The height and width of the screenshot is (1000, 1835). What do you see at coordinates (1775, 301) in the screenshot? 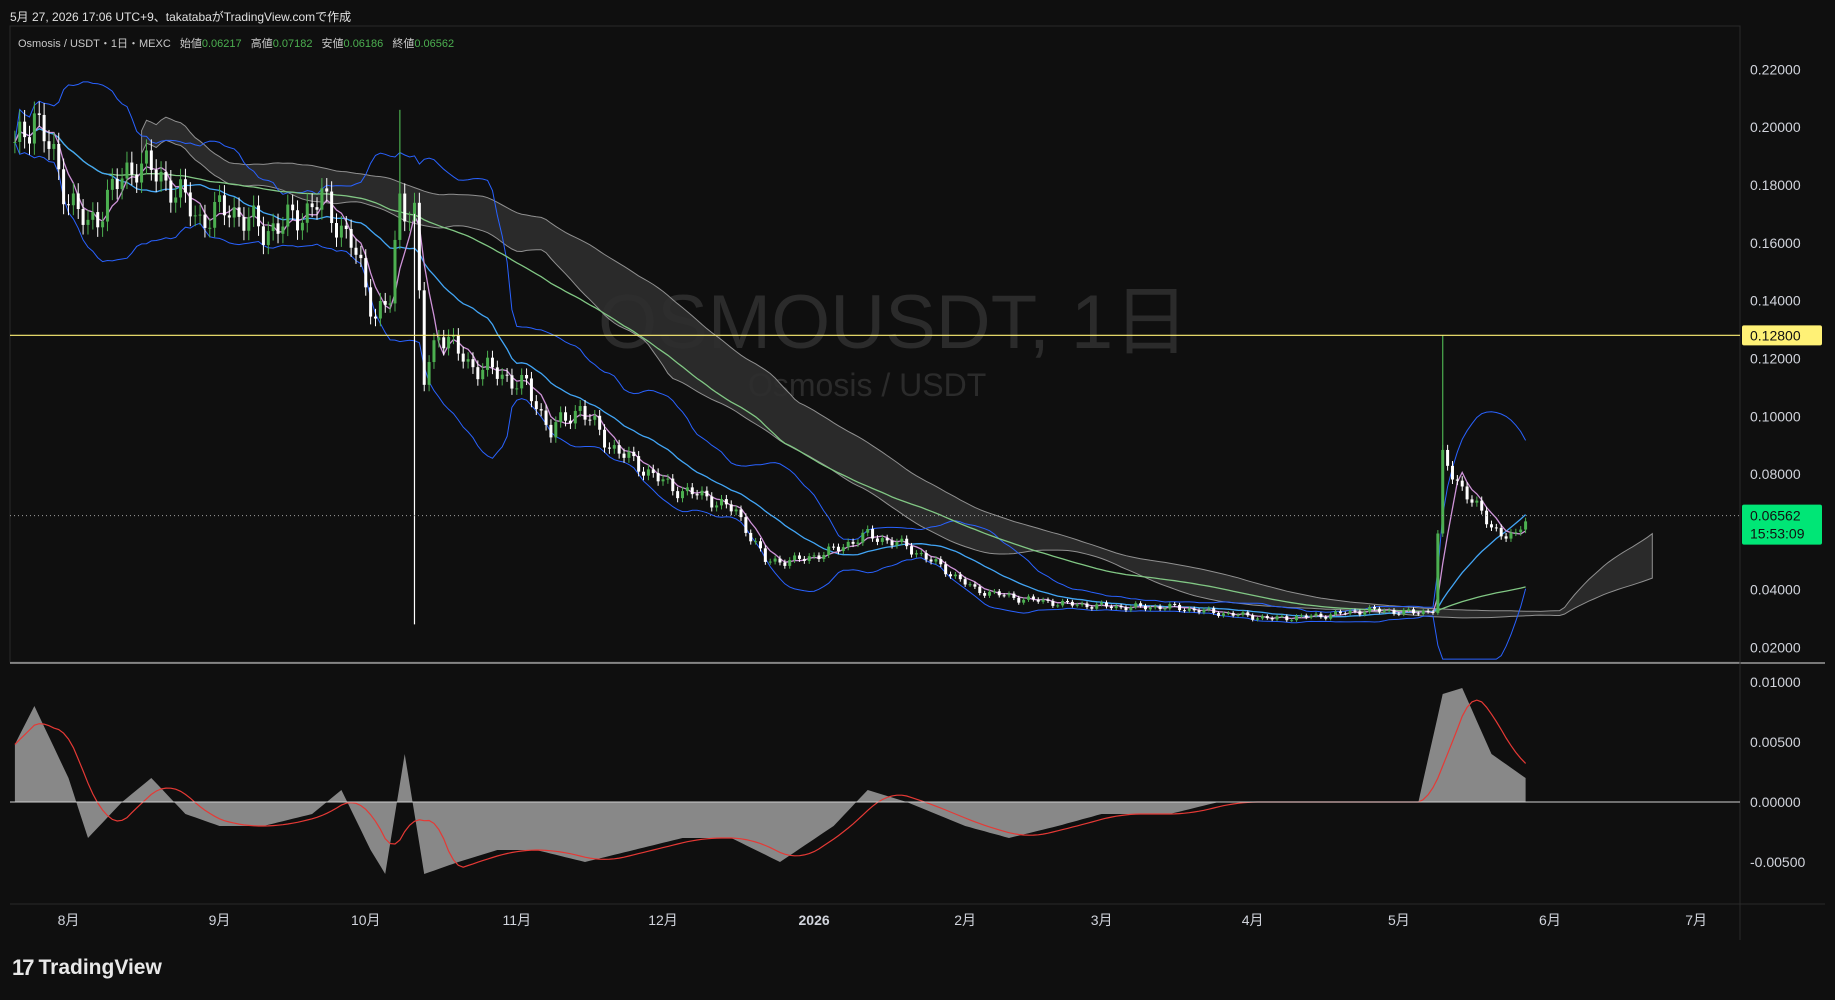
I see `price-tick-label: 0.14000` at bounding box center [1775, 301].